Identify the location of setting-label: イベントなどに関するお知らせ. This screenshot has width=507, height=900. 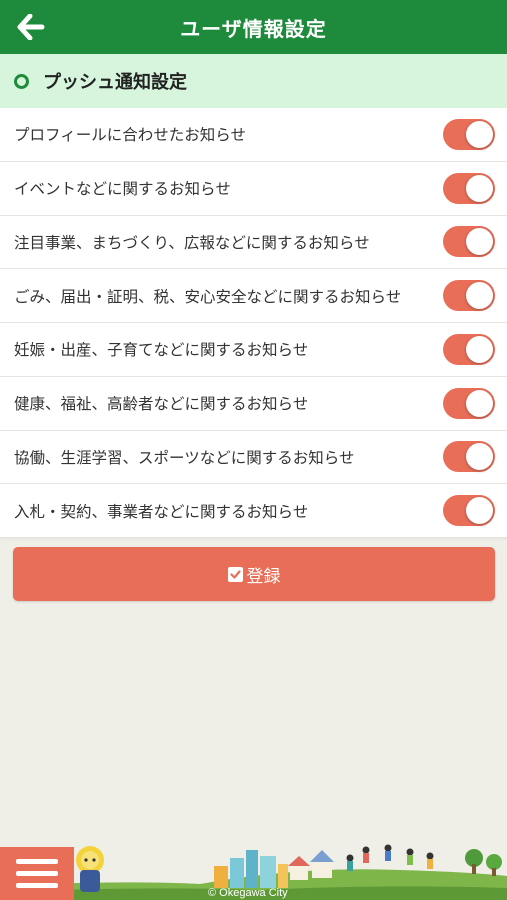
(122, 189).